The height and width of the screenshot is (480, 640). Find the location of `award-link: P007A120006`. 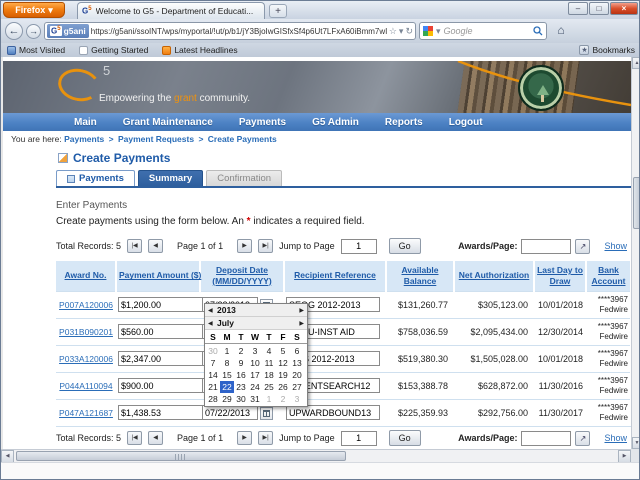

award-link: P007A120006 is located at coordinates (86, 305).